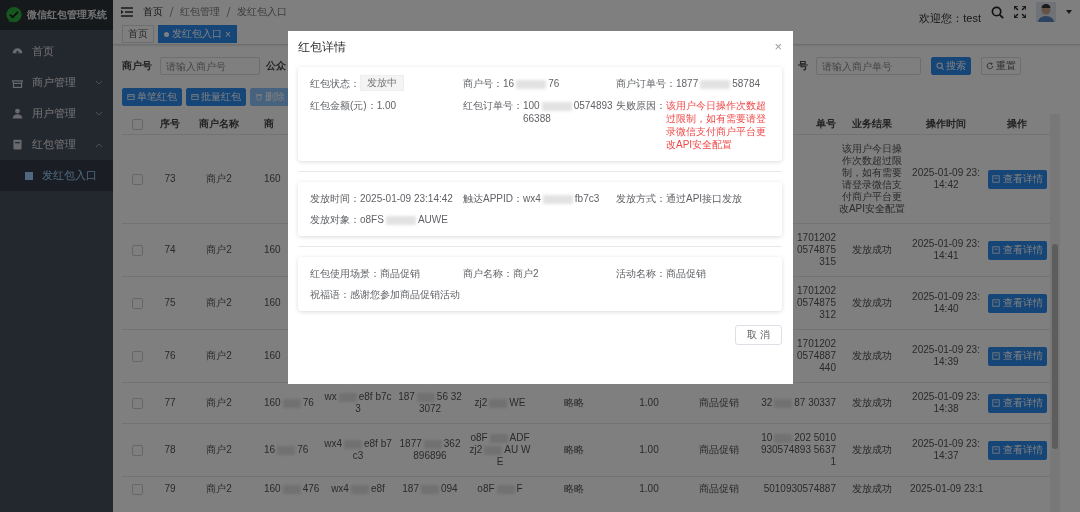  What do you see at coordinates (1001, 66) in the screenshot?
I see `reset-button: 重置` at bounding box center [1001, 66].